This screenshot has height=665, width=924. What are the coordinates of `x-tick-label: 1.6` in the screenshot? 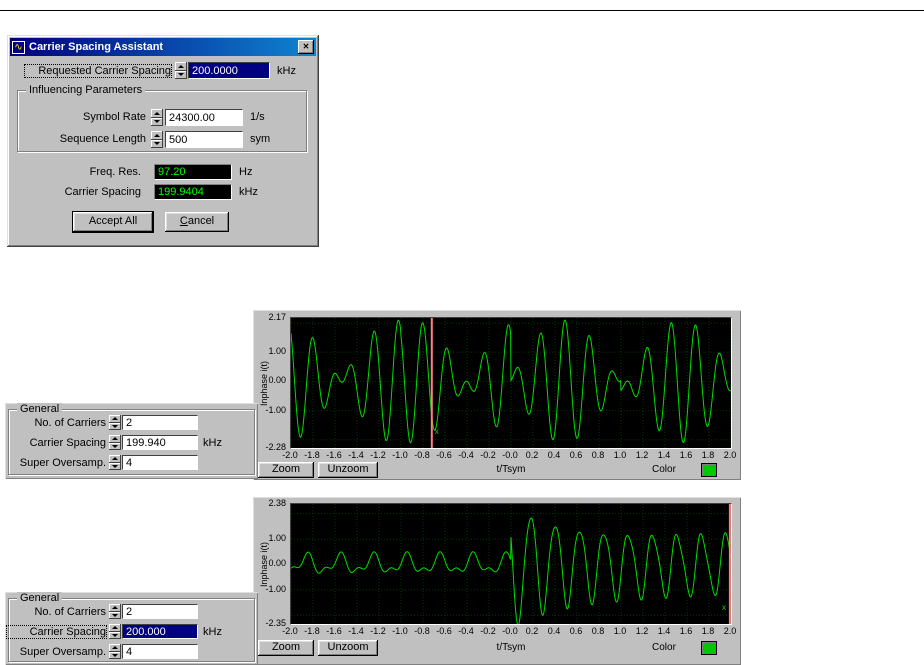 It's located at (686, 631).